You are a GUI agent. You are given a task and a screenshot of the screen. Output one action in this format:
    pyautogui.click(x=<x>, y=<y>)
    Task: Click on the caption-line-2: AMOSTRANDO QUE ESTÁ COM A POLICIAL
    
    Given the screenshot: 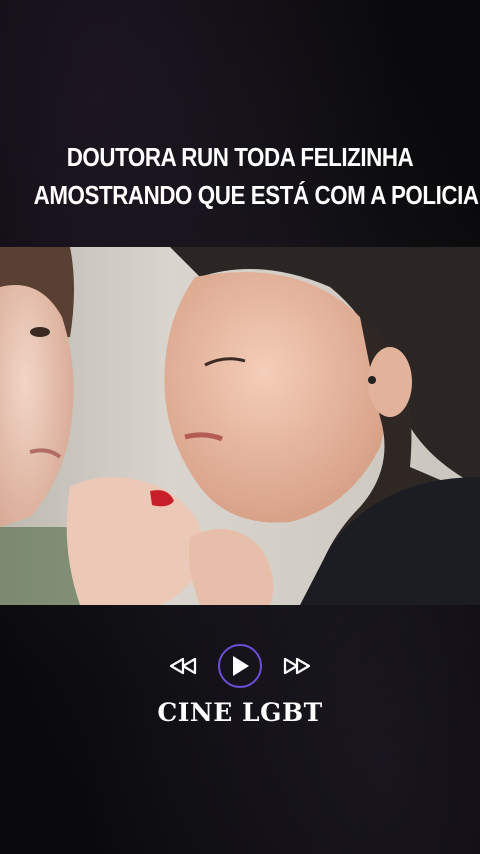 What is the action you would take?
    pyautogui.click(x=256, y=195)
    